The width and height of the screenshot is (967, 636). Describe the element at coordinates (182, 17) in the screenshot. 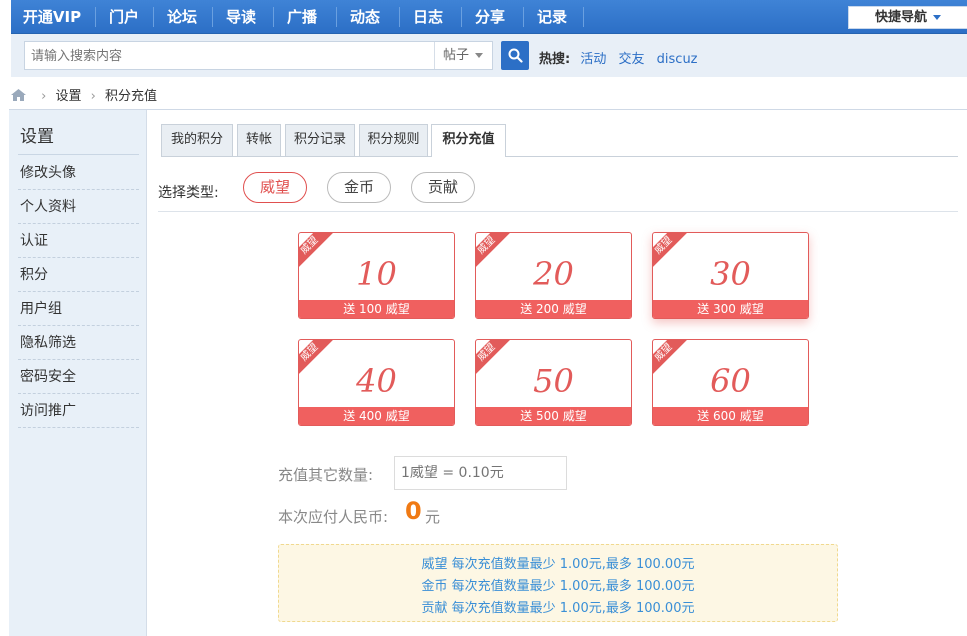

I see `nav-item-forum: 论坛` at that location.